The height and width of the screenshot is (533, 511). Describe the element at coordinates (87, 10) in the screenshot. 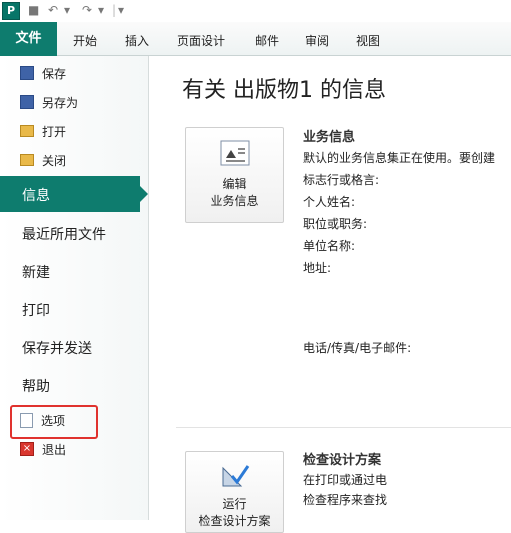

I see `redo-icon: ↷` at that location.